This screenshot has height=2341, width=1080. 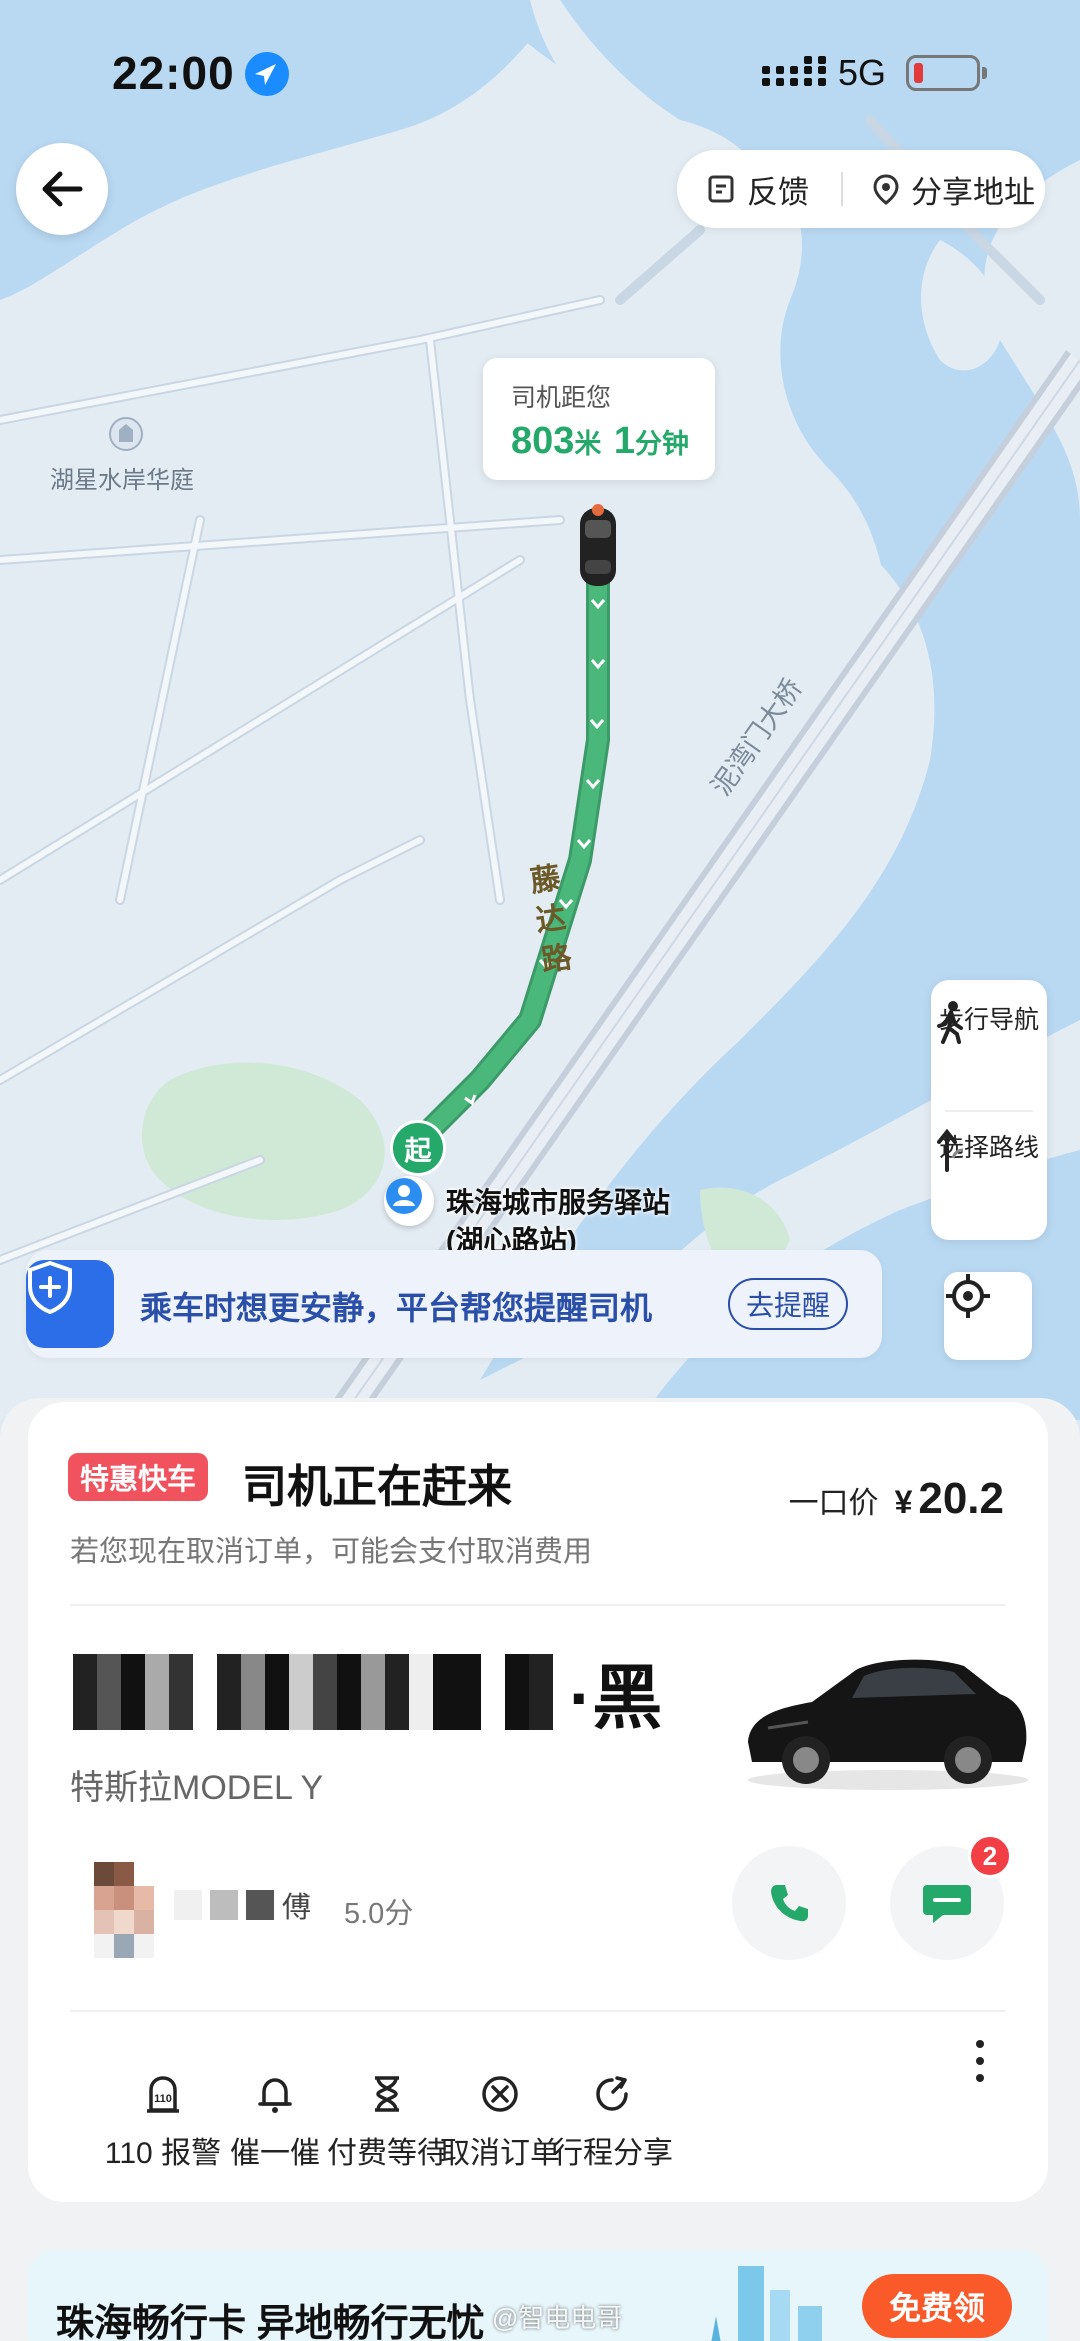 I want to click on walk-nav-button: 步行导航, so click(x=989, y=1022).